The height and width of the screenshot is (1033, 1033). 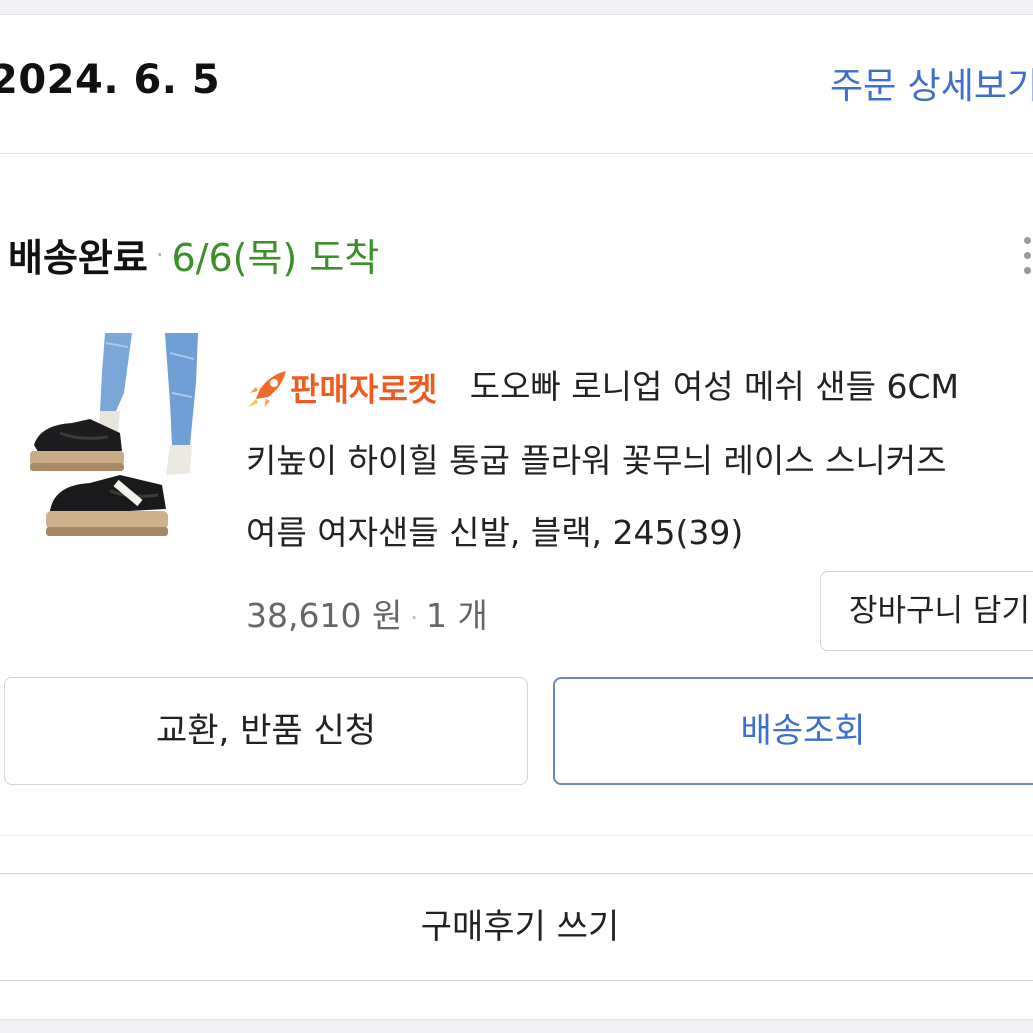 I want to click on product-title-line-1: 판매자로켓 도오빠 로니업 여성 메쉬 샌들 6CM, so click(x=639, y=388).